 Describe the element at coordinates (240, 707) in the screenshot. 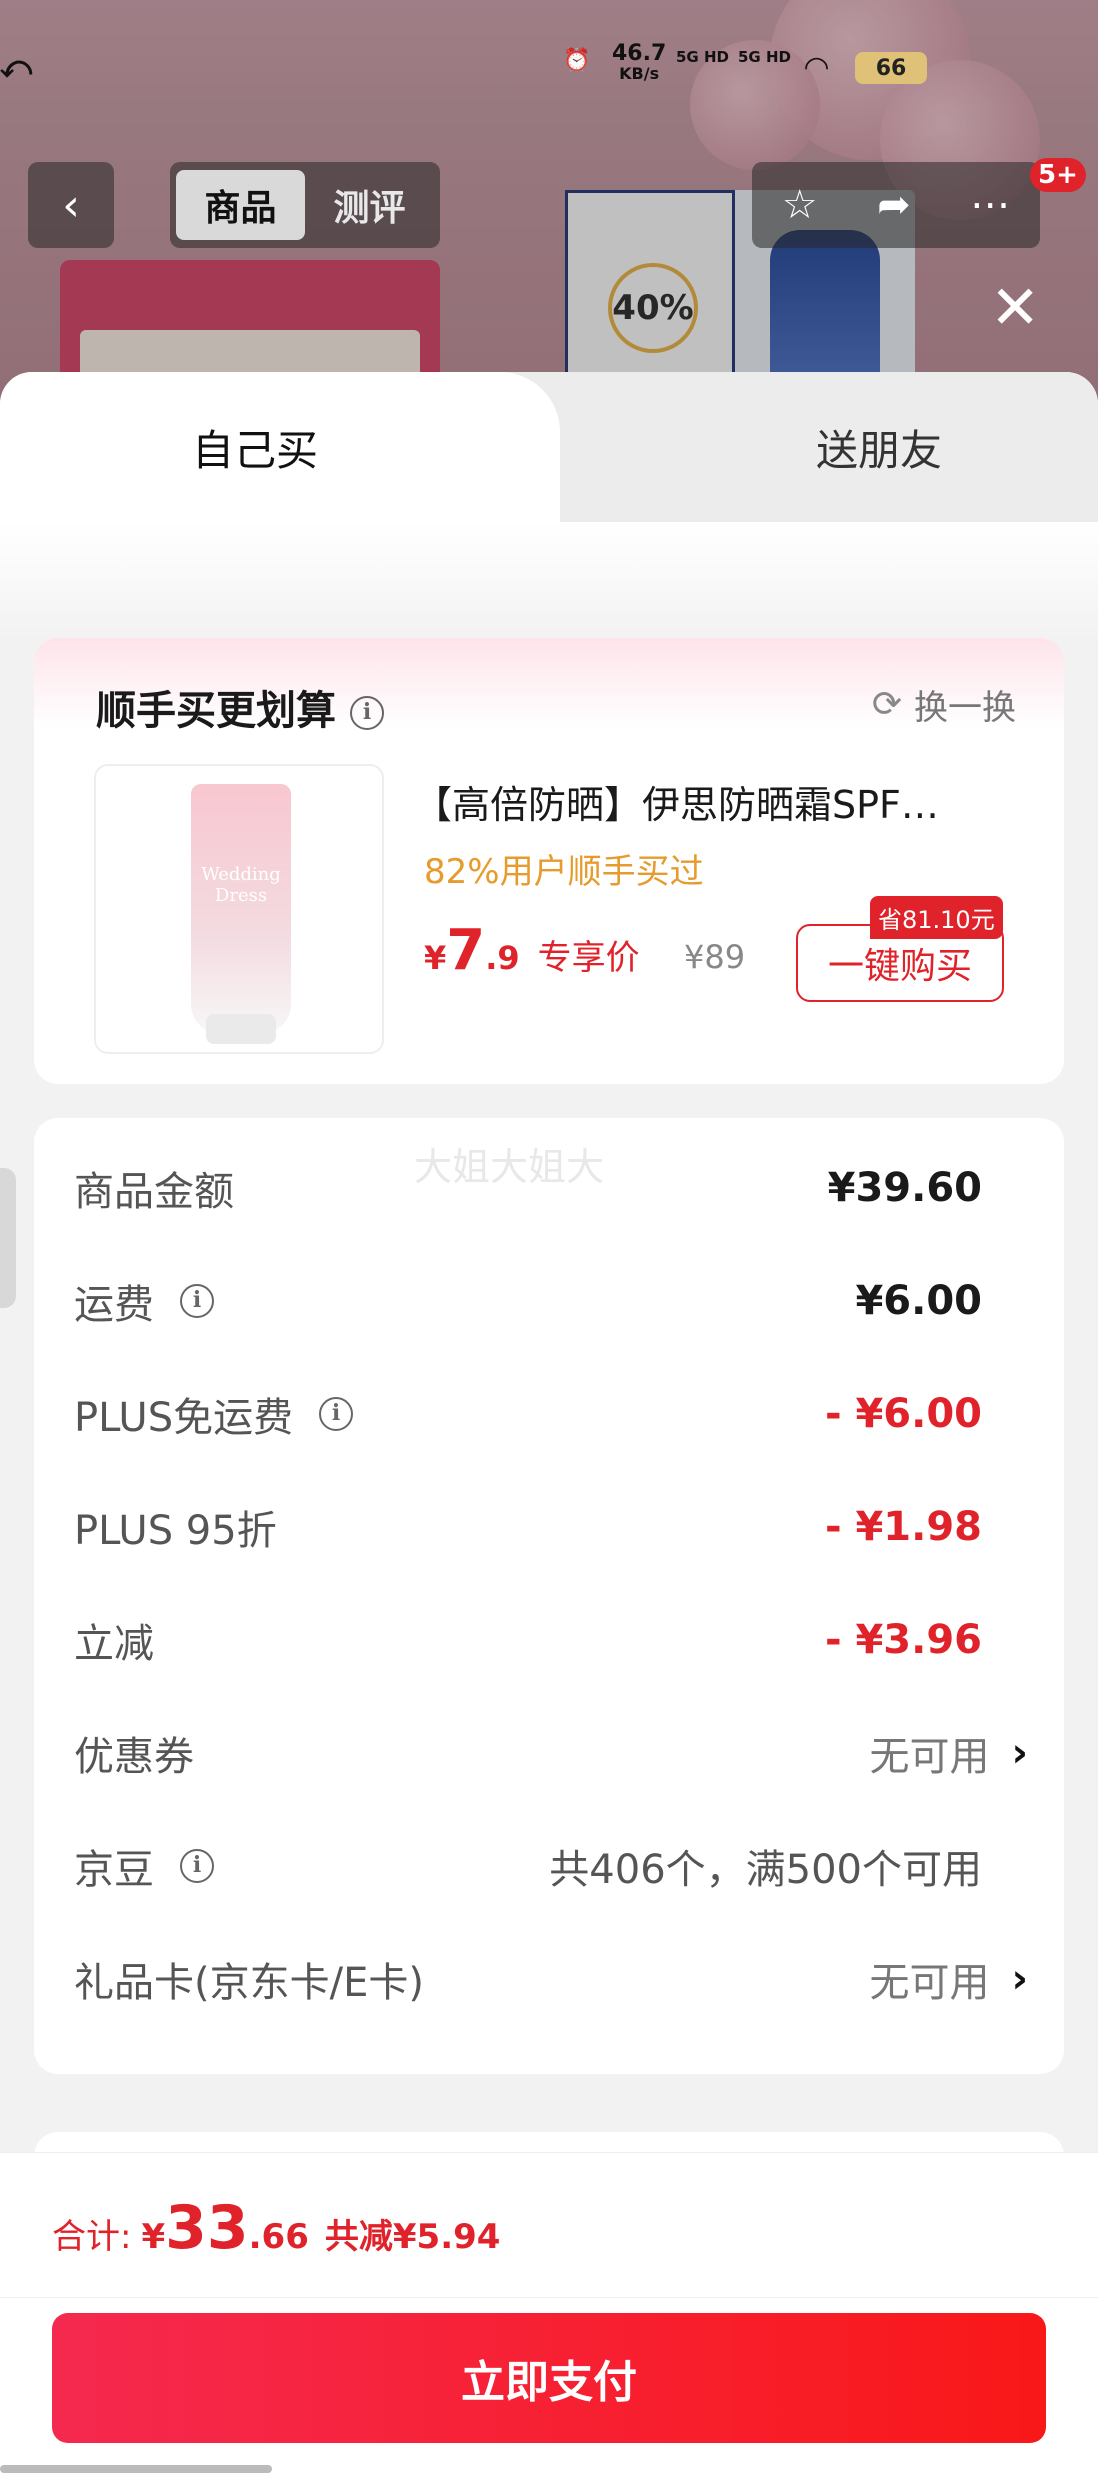

I see `upsell-title: 顺手买更划算 i` at that location.